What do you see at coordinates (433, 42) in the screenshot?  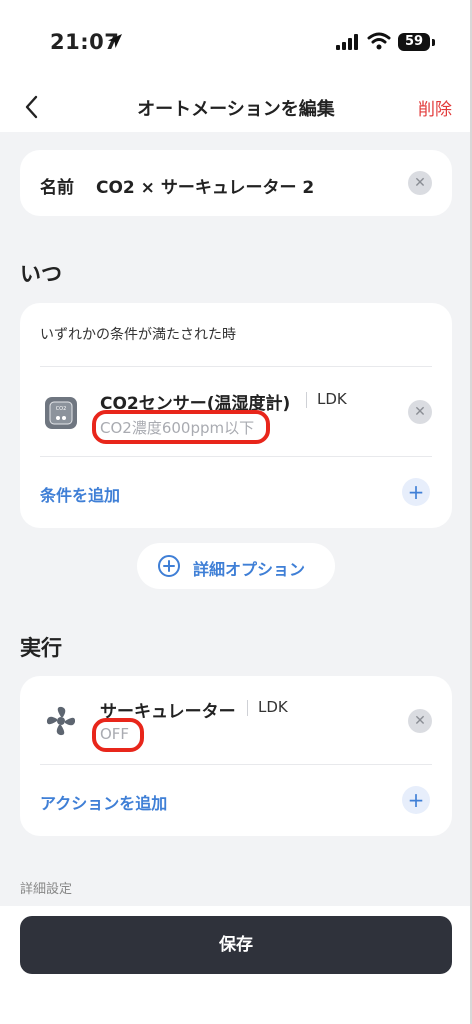 I see `battery-tip` at bounding box center [433, 42].